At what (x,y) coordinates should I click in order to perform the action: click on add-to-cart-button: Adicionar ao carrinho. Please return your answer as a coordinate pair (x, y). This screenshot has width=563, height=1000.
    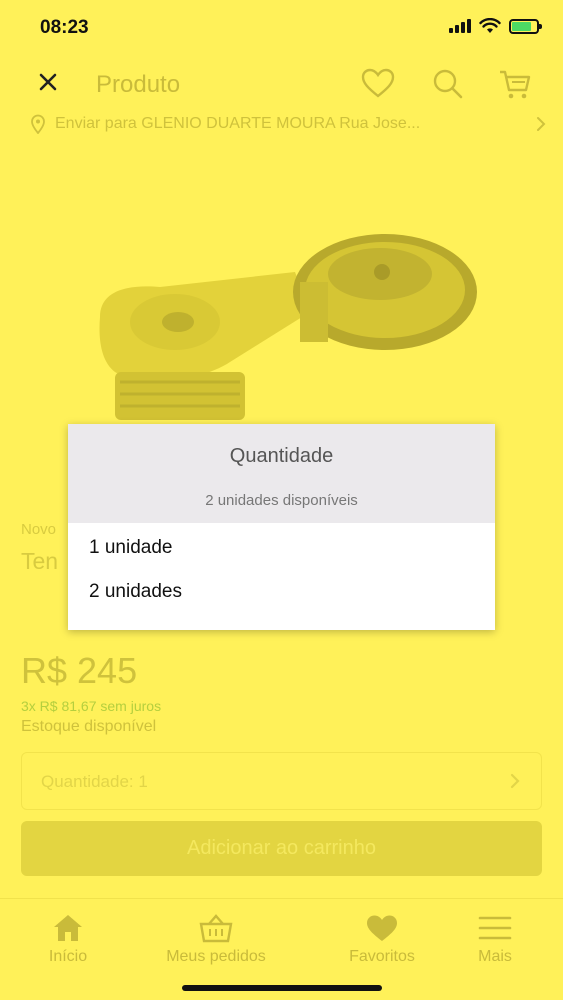
    Looking at the image, I should click on (281, 848).